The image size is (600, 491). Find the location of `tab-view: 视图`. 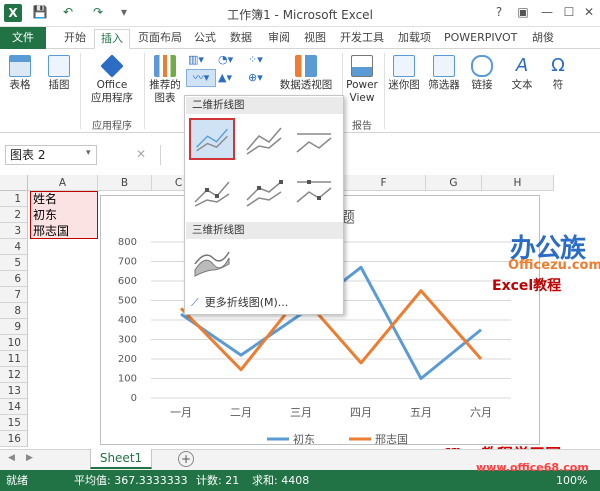

tab-view: 视图 is located at coordinates (315, 39).